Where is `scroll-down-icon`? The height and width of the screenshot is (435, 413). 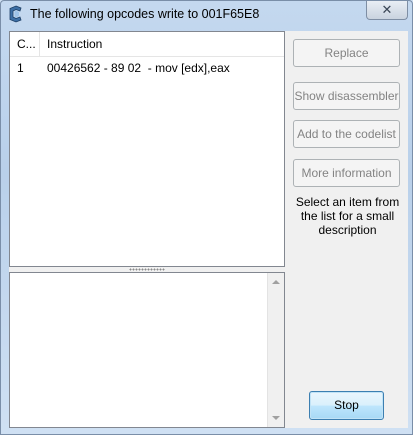
scroll-down-icon is located at coordinates (276, 418).